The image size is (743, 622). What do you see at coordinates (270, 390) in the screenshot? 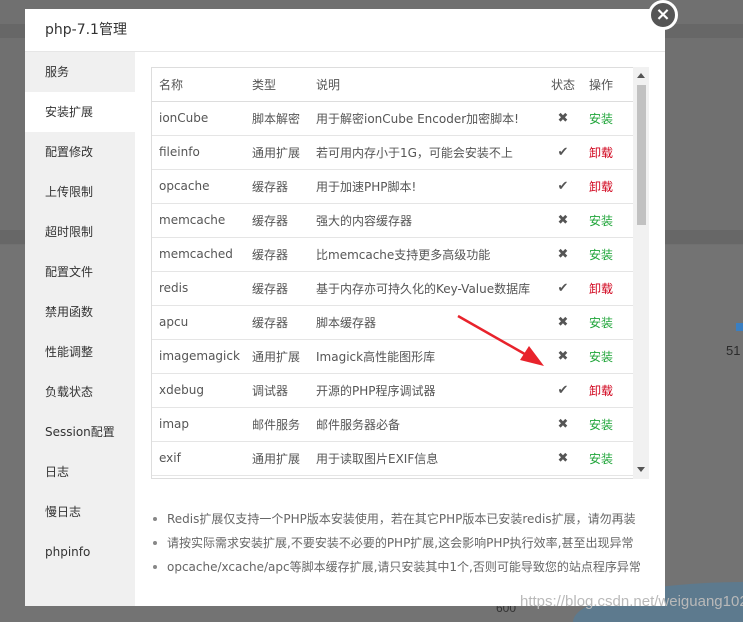
I see `extension-type: 调试器` at bounding box center [270, 390].